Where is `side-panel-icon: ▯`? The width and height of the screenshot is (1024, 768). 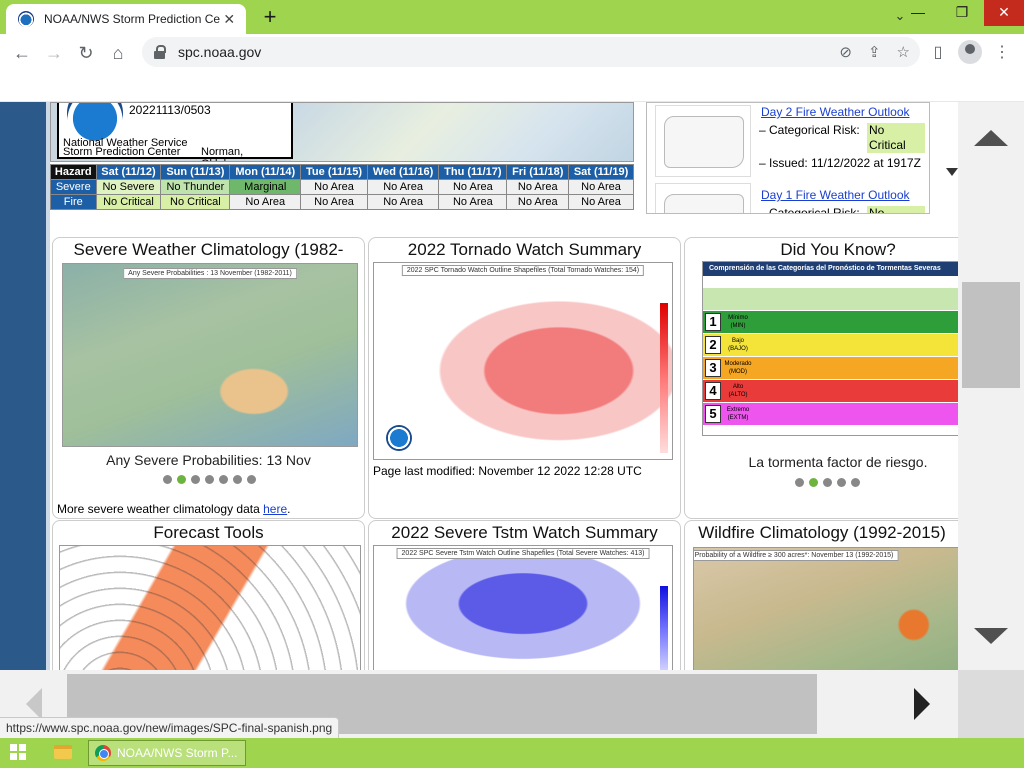 side-panel-icon: ▯ is located at coordinates (938, 53).